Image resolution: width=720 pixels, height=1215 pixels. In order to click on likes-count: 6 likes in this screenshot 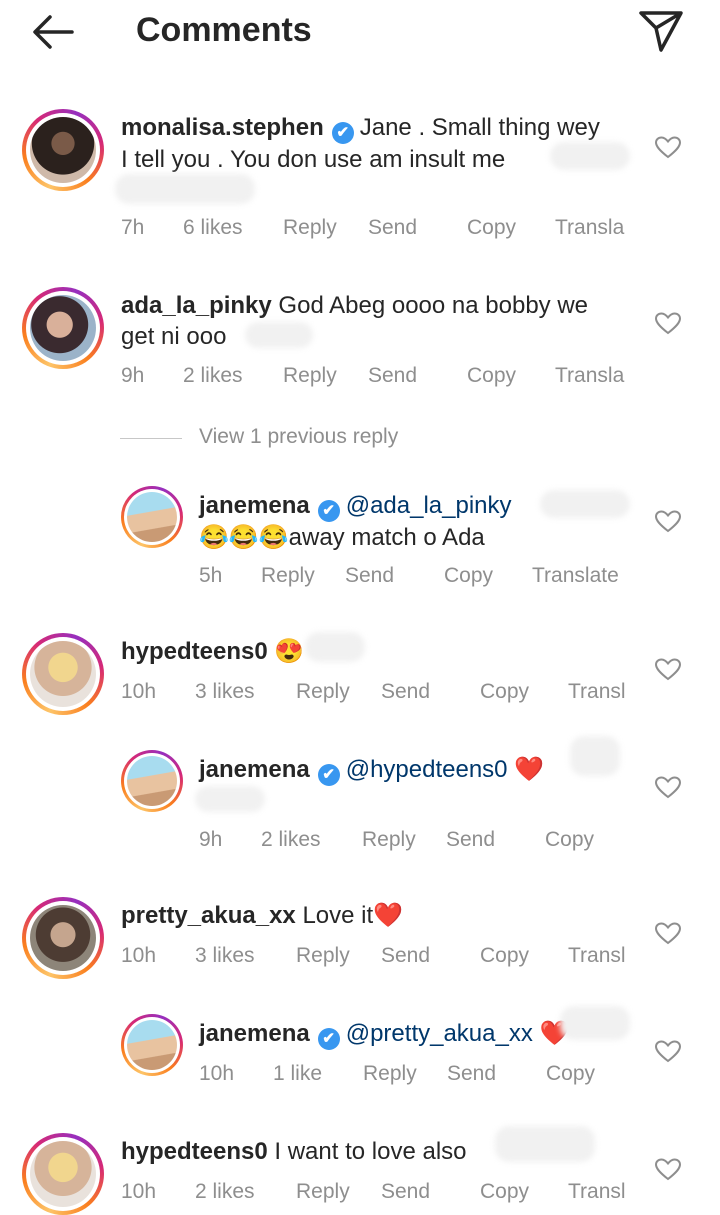, I will do `click(213, 228)`.